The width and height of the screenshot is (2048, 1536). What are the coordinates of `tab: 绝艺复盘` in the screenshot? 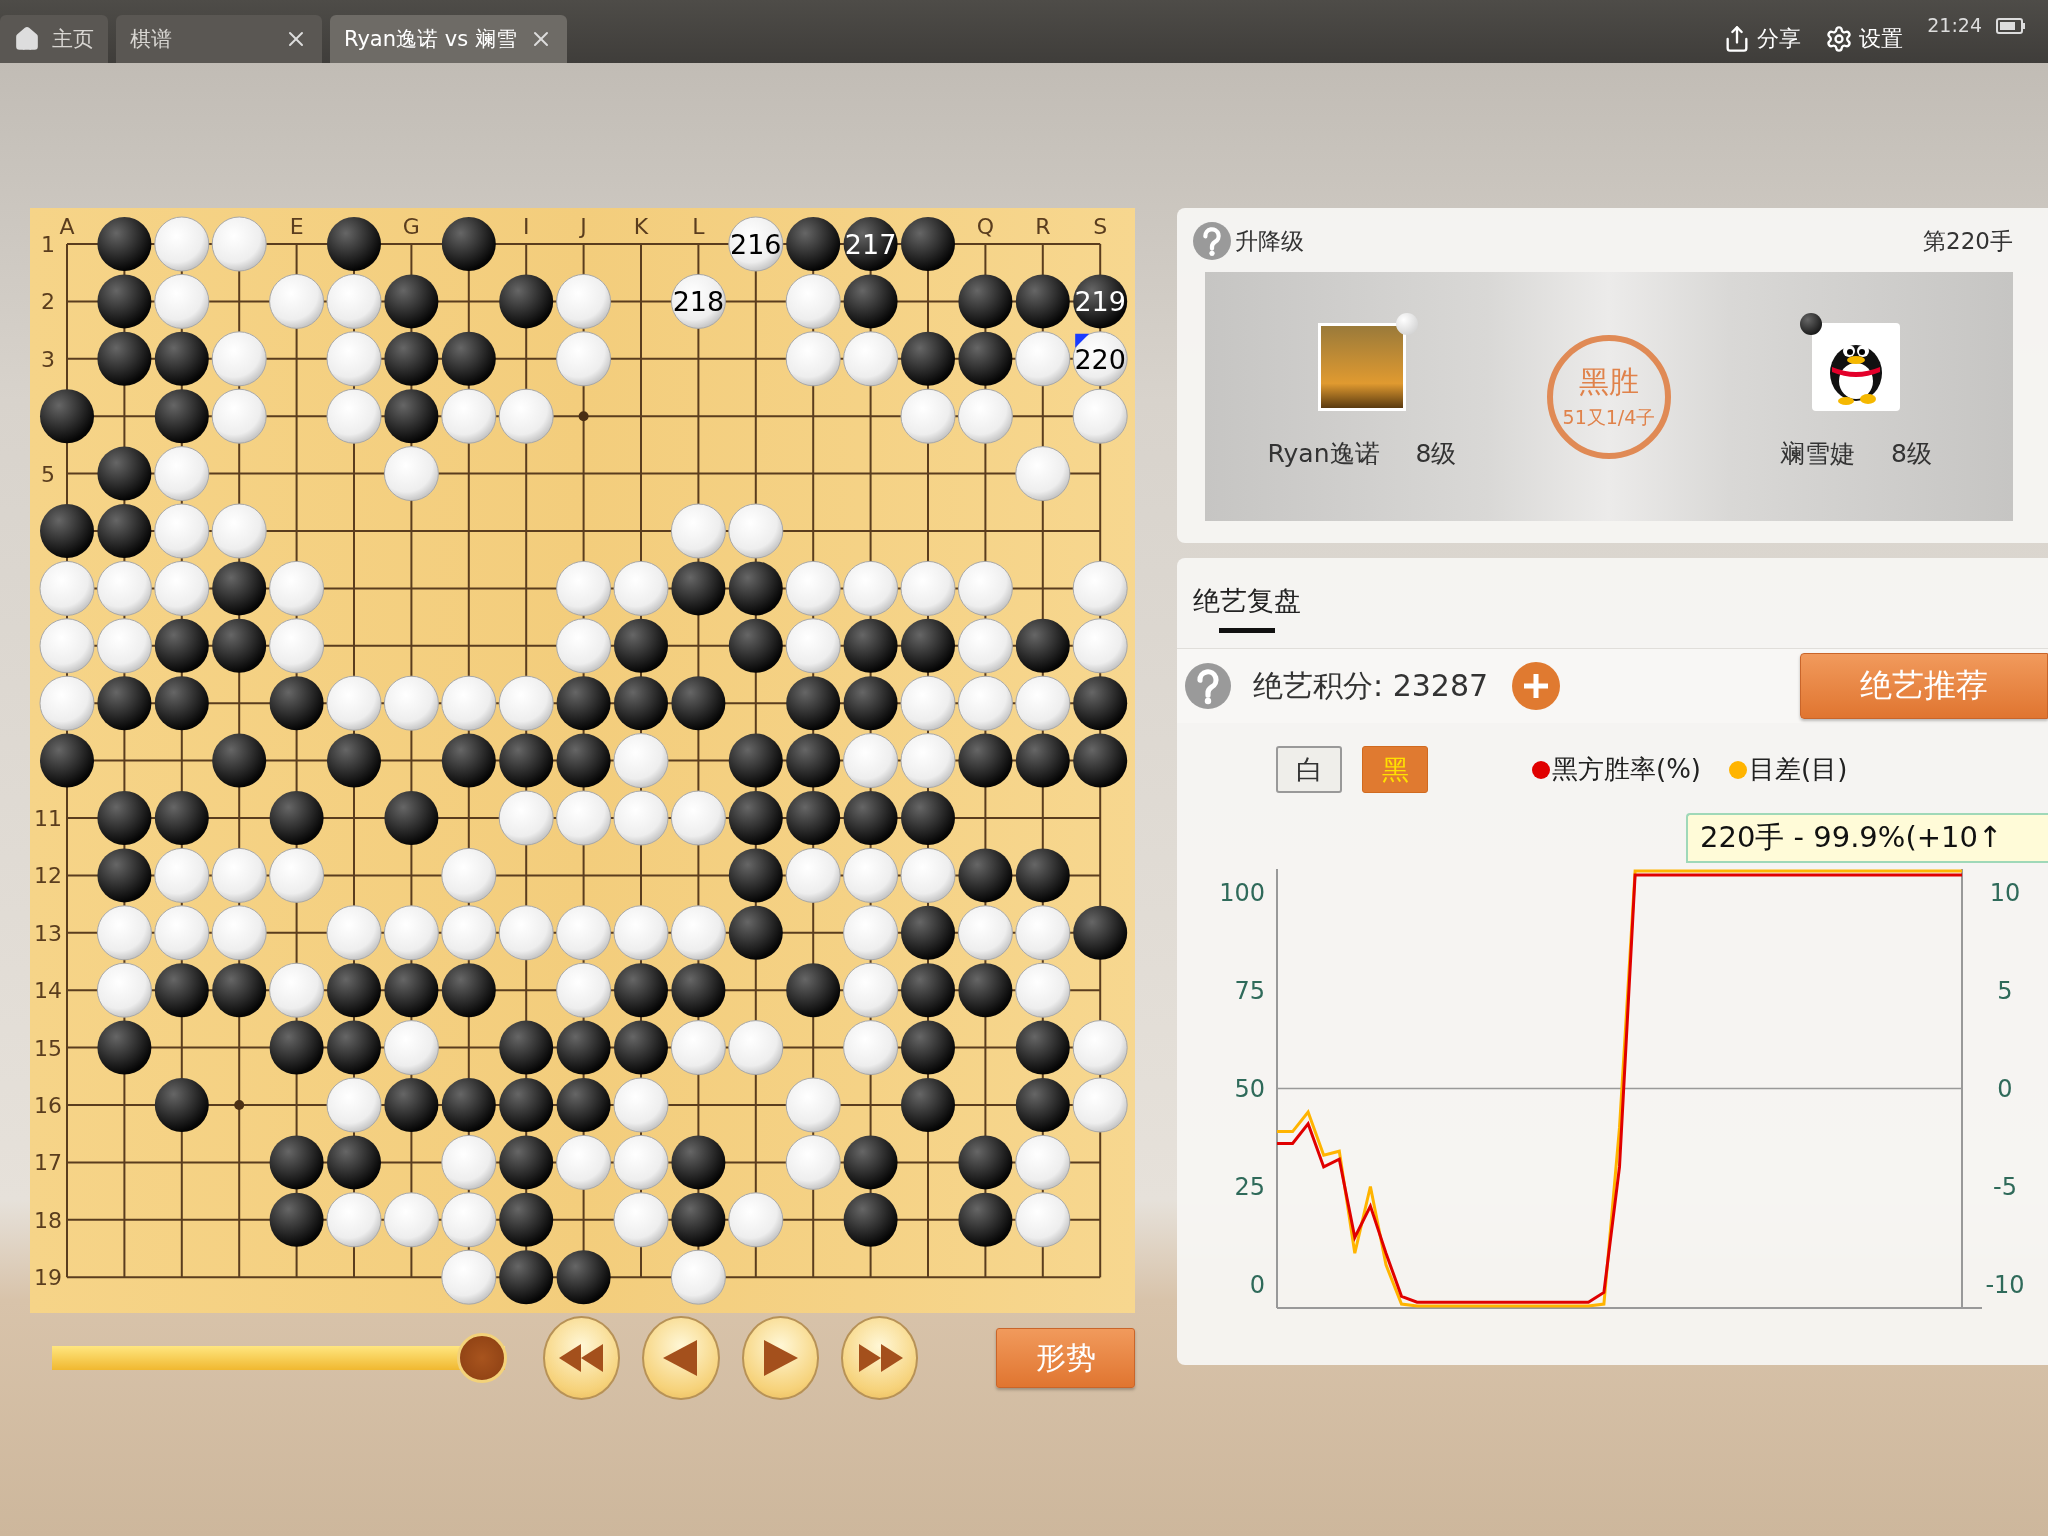 It's located at (1247, 603).